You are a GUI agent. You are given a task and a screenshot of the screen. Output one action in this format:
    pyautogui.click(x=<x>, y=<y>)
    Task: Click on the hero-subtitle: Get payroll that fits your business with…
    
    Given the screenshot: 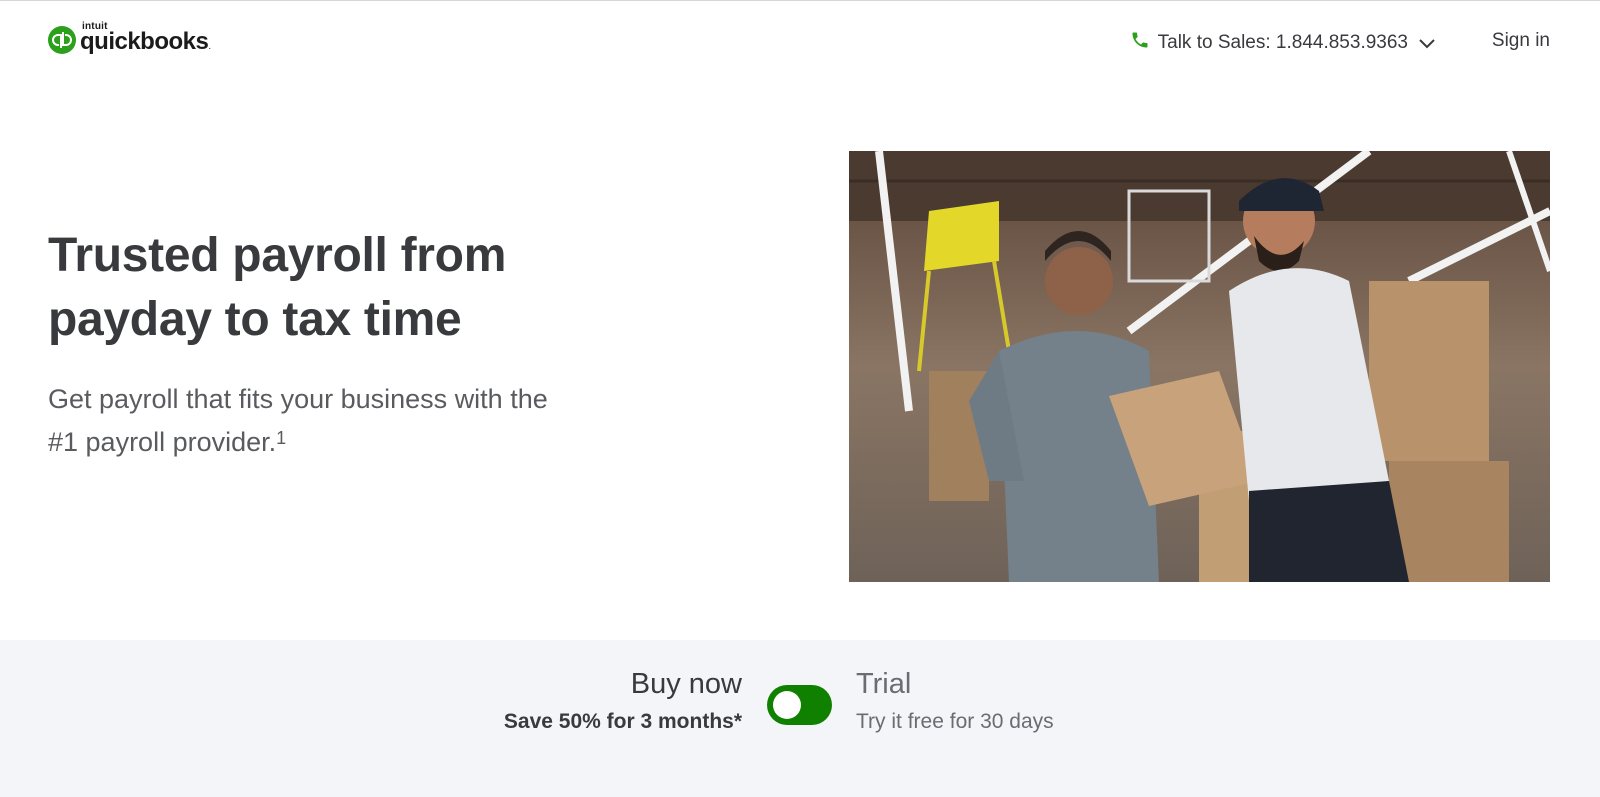 What is the action you would take?
    pyautogui.click(x=308, y=421)
    